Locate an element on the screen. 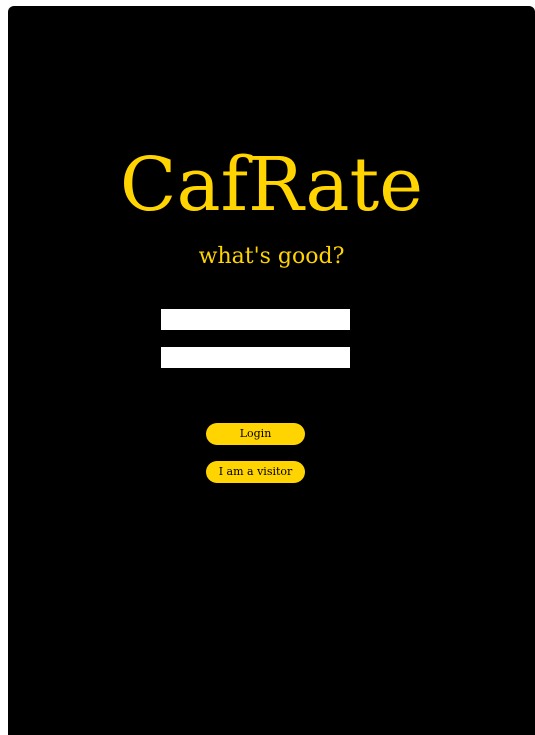 This screenshot has height=735, width=535. visitor-button: I am a visitor is located at coordinates (255, 472).